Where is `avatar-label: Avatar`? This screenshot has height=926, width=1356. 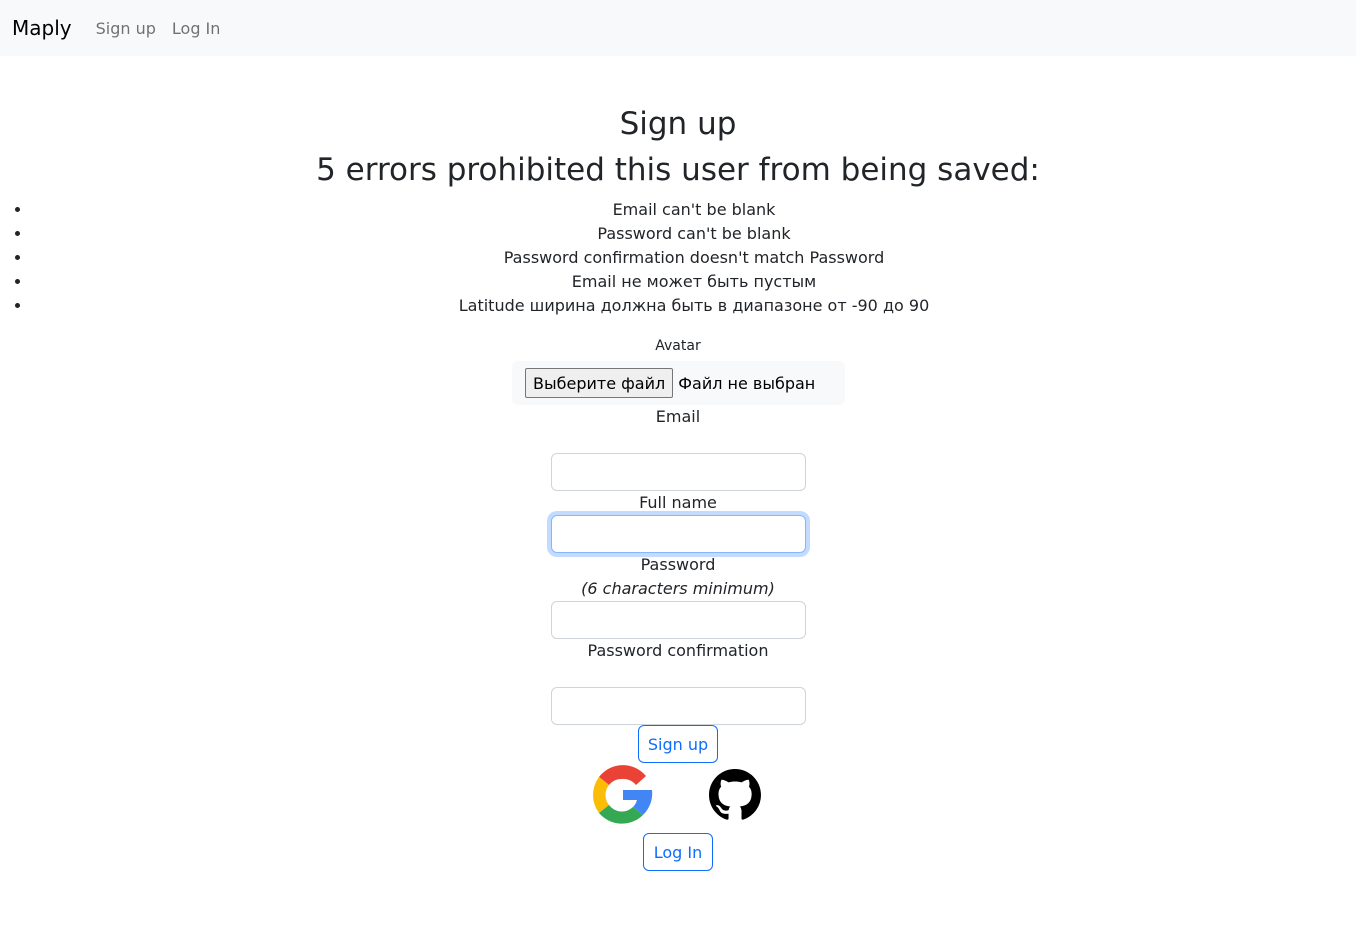 avatar-label: Avatar is located at coordinates (678, 346).